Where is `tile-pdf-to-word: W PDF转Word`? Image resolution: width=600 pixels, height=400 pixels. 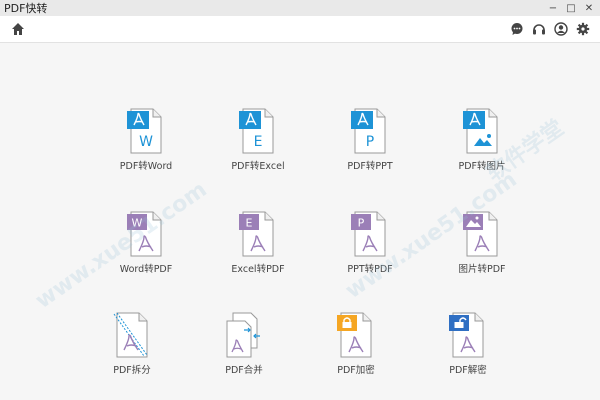 tile-pdf-to-word: W PDF转Word is located at coordinates (146, 148).